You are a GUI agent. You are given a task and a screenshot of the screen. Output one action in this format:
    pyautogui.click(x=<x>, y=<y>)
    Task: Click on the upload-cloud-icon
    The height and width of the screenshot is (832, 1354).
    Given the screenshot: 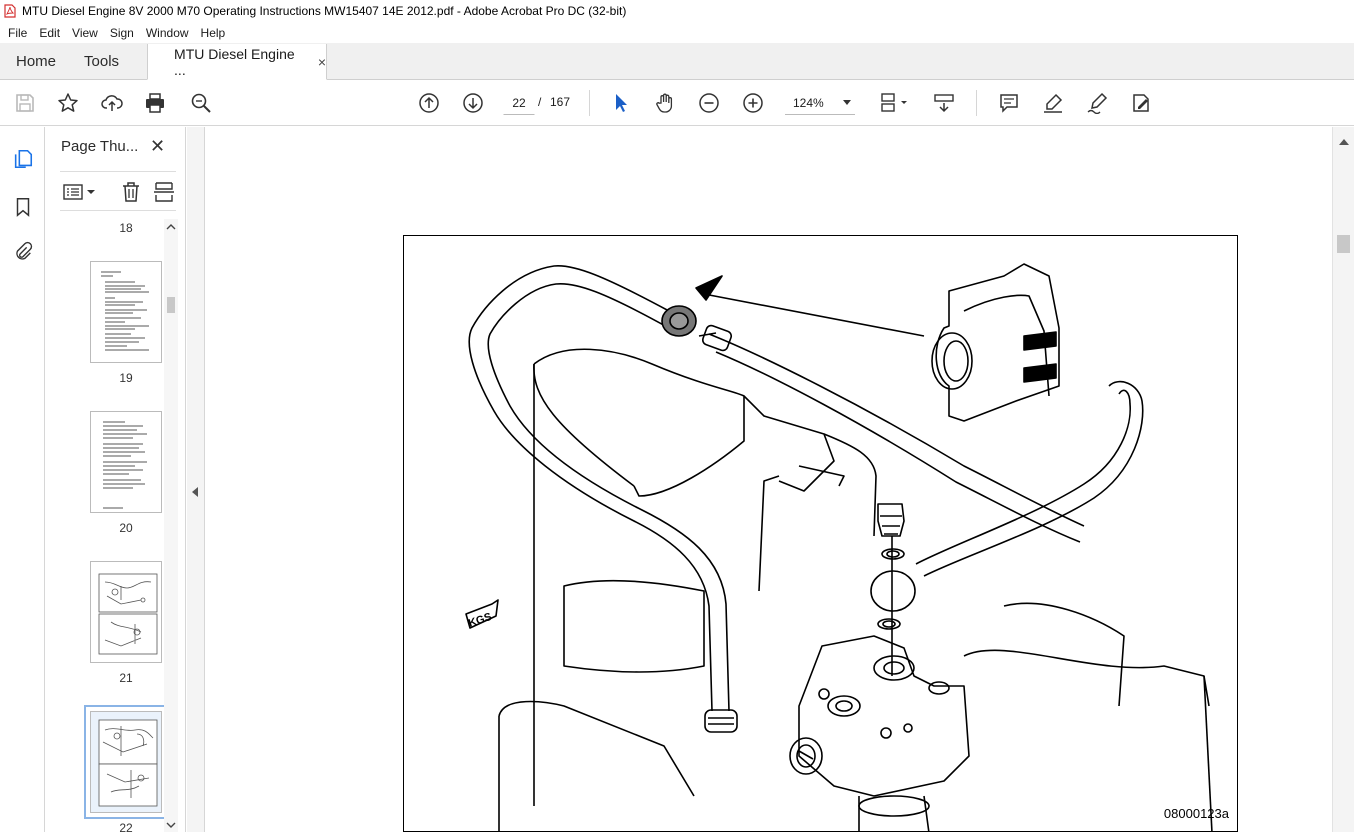 What is the action you would take?
    pyautogui.click(x=112, y=103)
    